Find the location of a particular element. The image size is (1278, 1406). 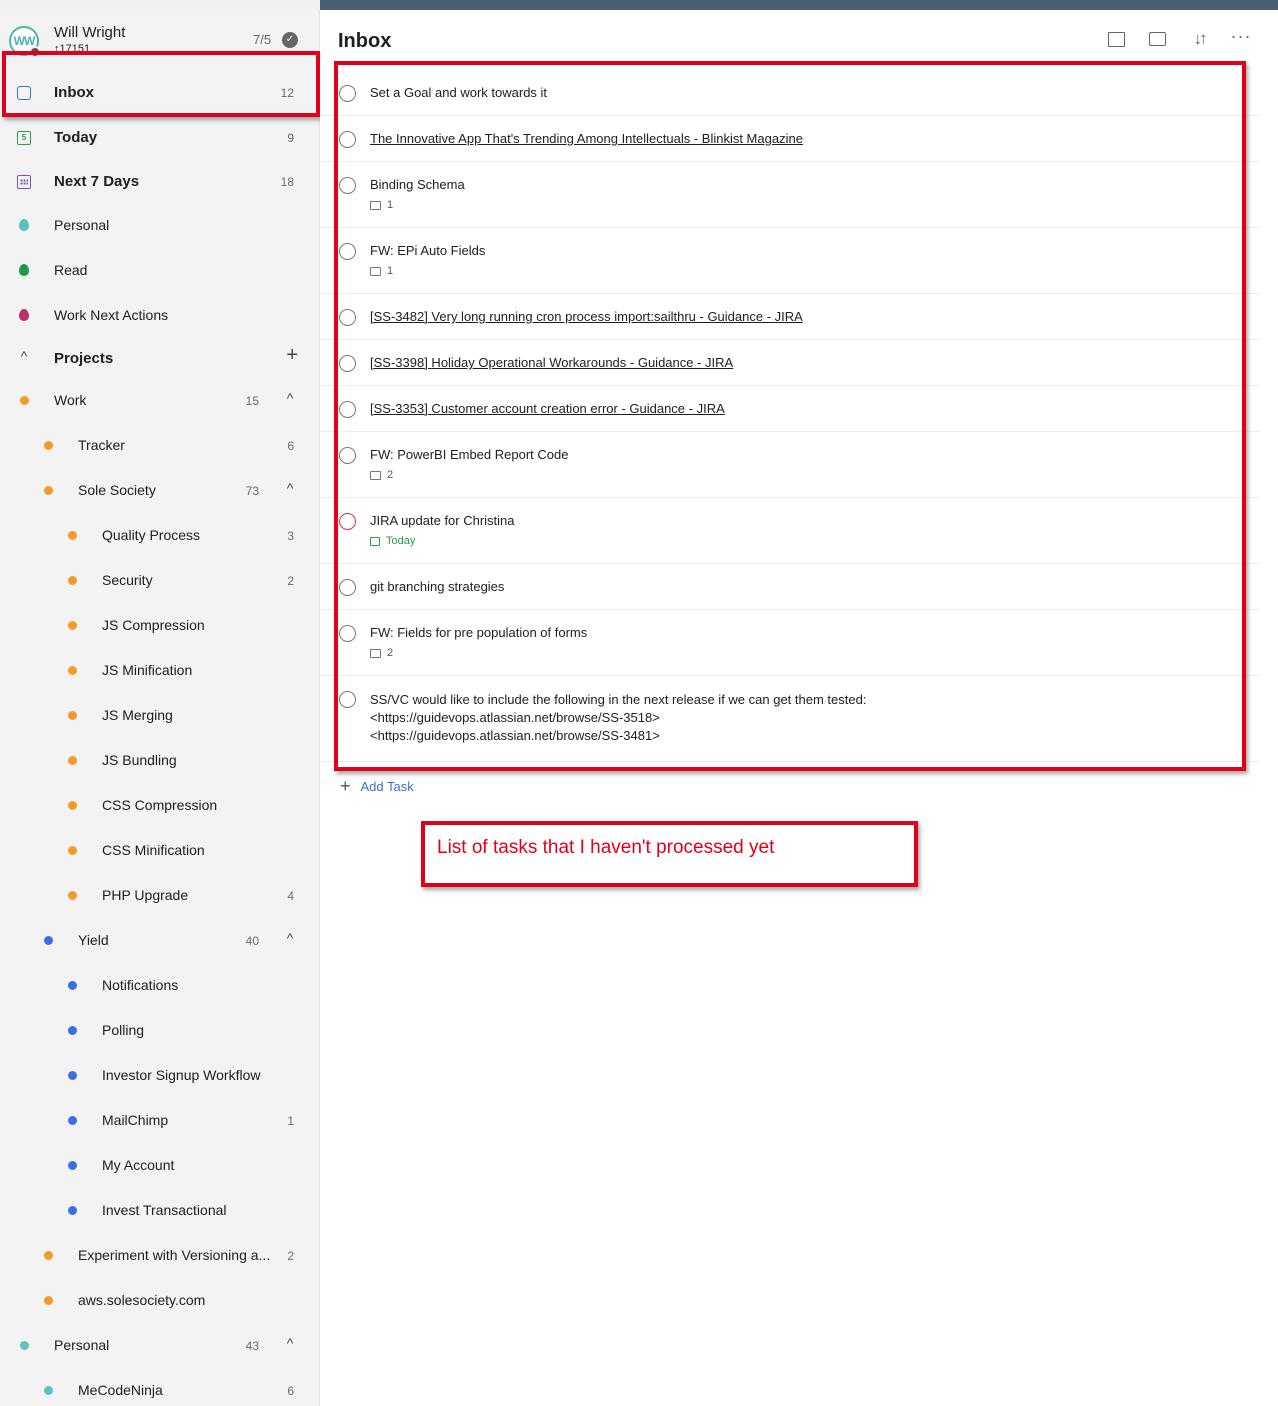

task-item: JIRA update for Christina Today is located at coordinates (790, 531).